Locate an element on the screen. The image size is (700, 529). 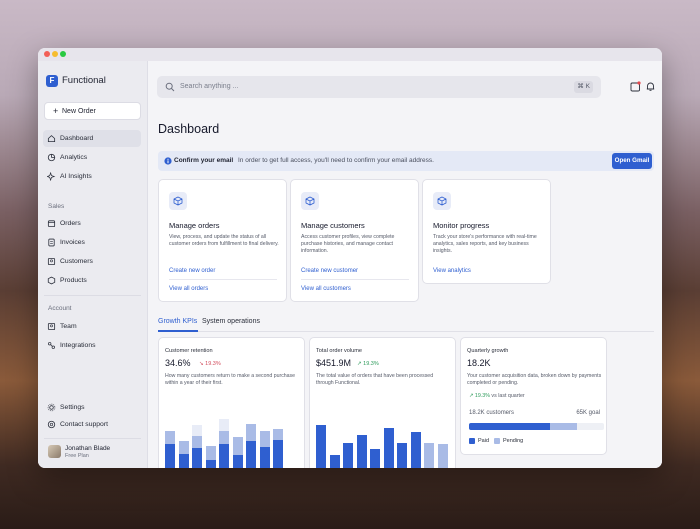
minimize-window-button is located at coordinates (55, 54).